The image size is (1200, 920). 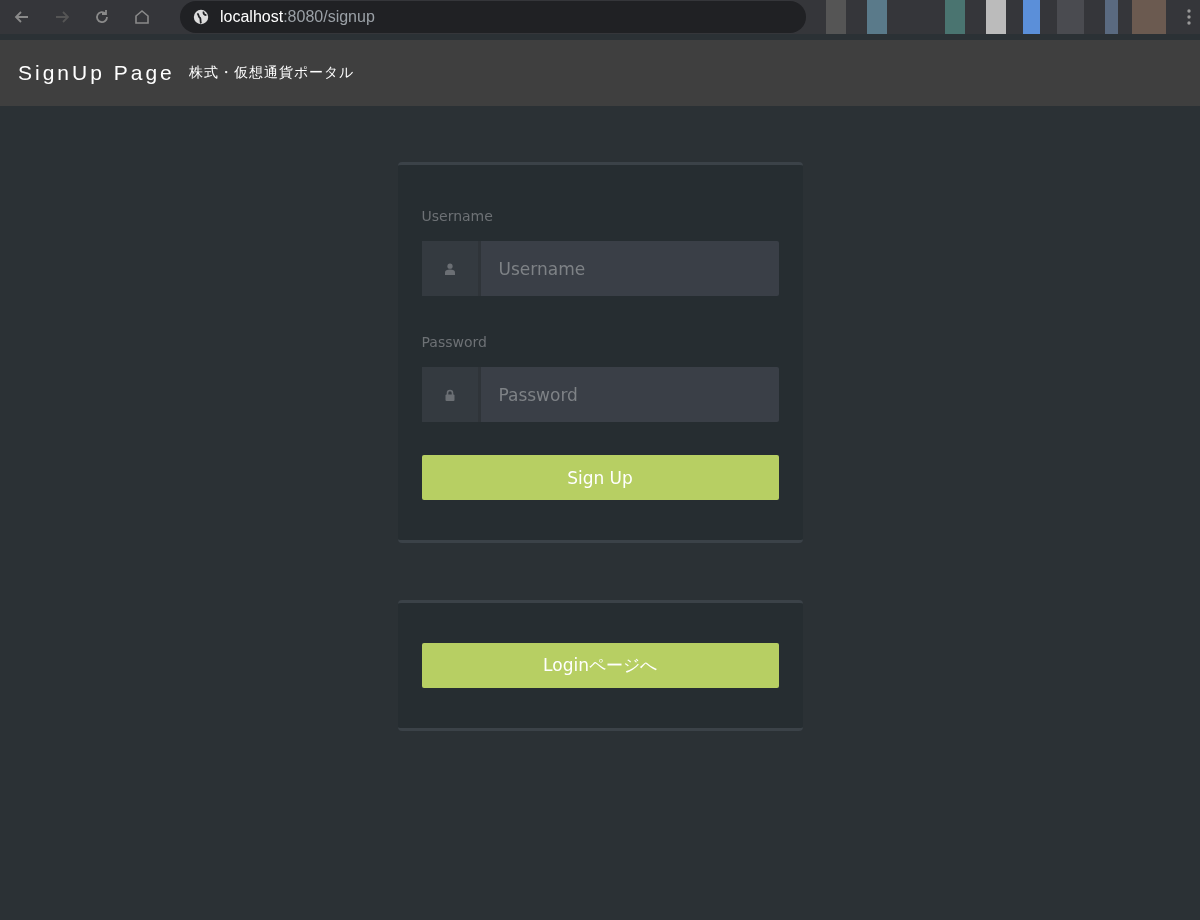 What do you see at coordinates (1189, 17) in the screenshot?
I see `menu-icon` at bounding box center [1189, 17].